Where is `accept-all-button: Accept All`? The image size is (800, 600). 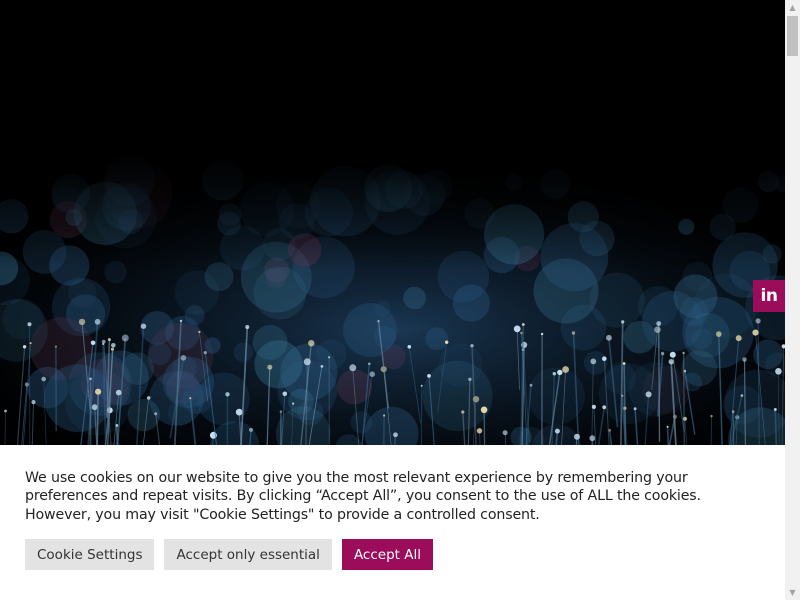 accept-all-button: Accept All is located at coordinates (387, 554).